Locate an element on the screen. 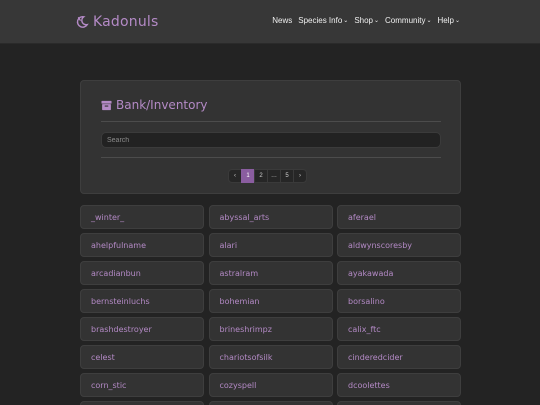 Image resolution: width=540 pixels, height=405 pixels. user-name: bernsteinluchs is located at coordinates (120, 301).